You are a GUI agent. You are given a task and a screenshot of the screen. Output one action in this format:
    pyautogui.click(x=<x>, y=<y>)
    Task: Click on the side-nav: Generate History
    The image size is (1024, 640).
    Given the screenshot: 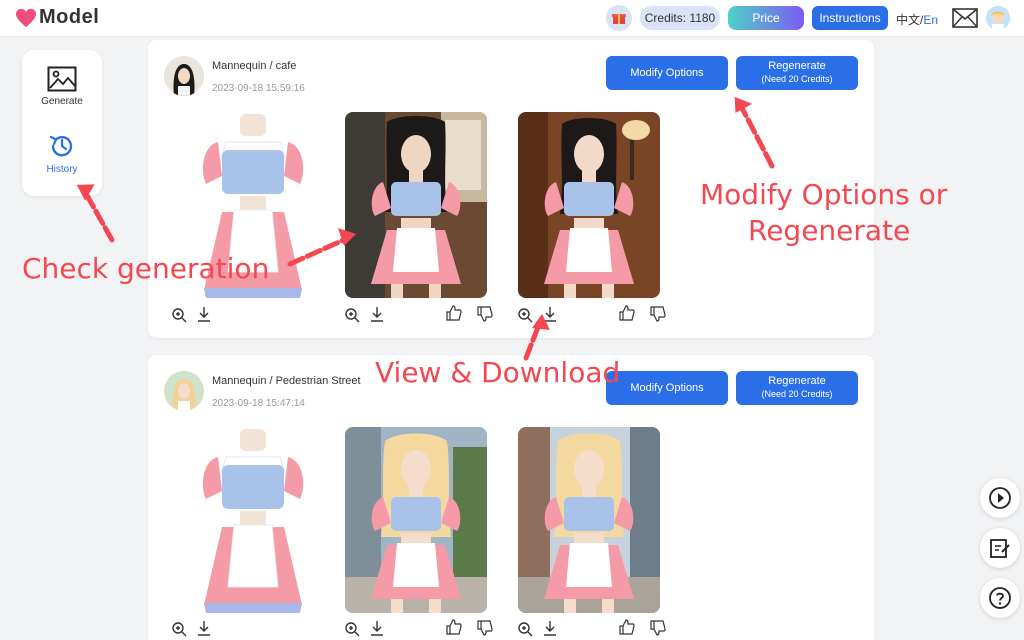 What is the action you would take?
    pyautogui.click(x=62, y=123)
    